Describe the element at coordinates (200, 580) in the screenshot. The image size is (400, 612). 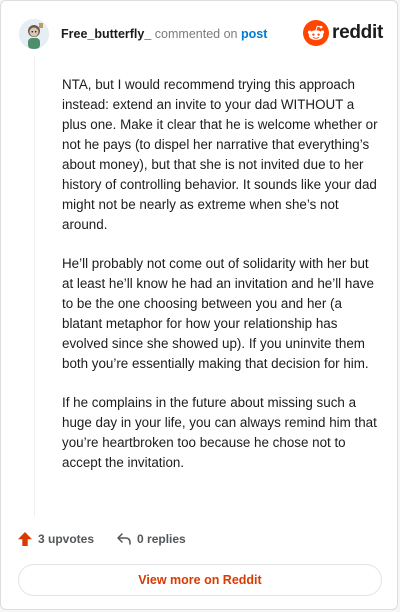
I see `view-more-button: View more on Reddit` at that location.